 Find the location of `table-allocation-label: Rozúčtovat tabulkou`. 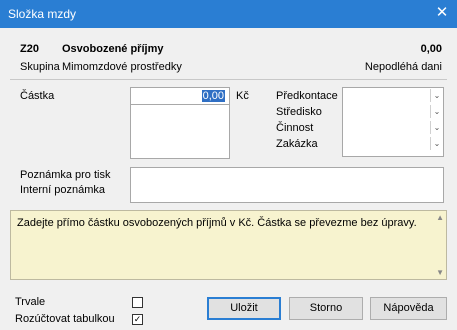

table-allocation-label: Rozúčtovat tabulkou is located at coordinates (65, 319).